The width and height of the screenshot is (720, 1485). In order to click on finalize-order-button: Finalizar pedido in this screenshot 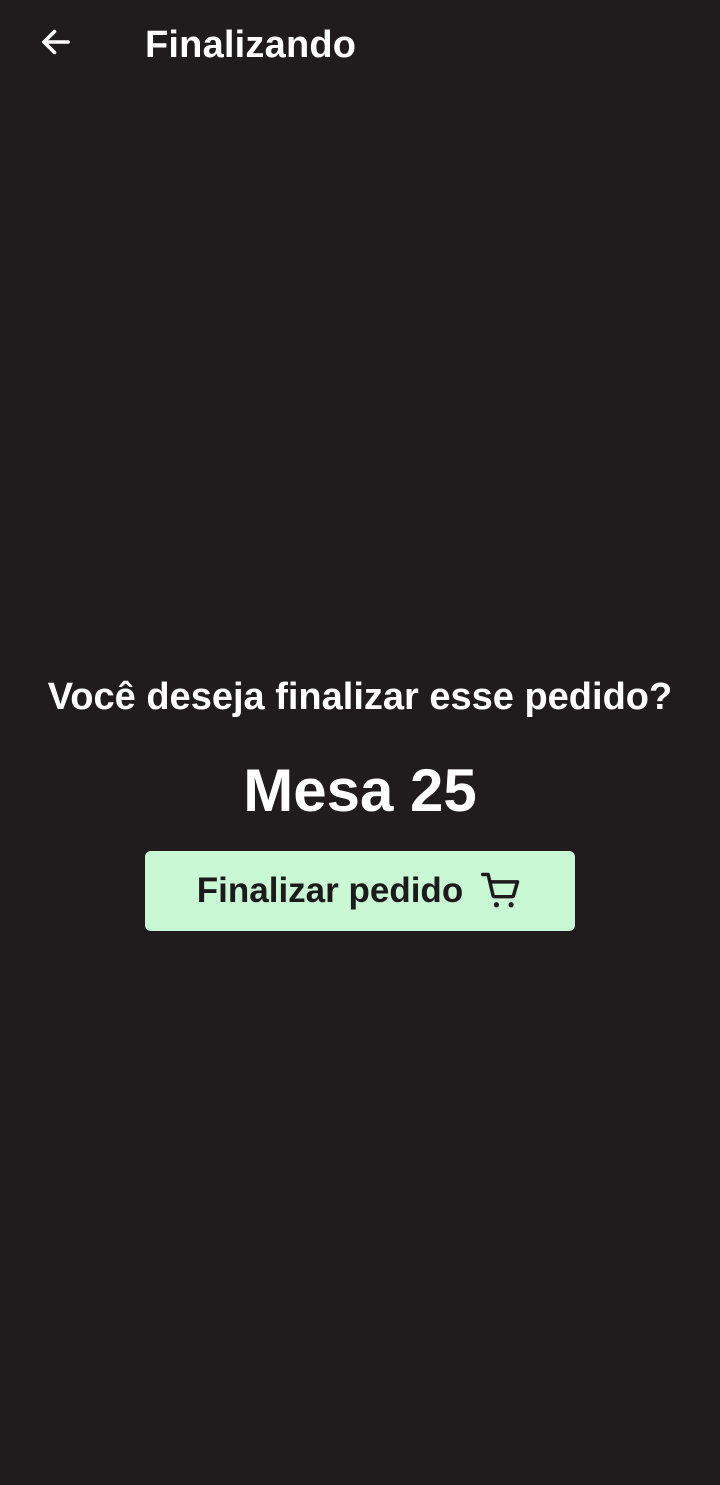, I will do `click(360, 891)`.